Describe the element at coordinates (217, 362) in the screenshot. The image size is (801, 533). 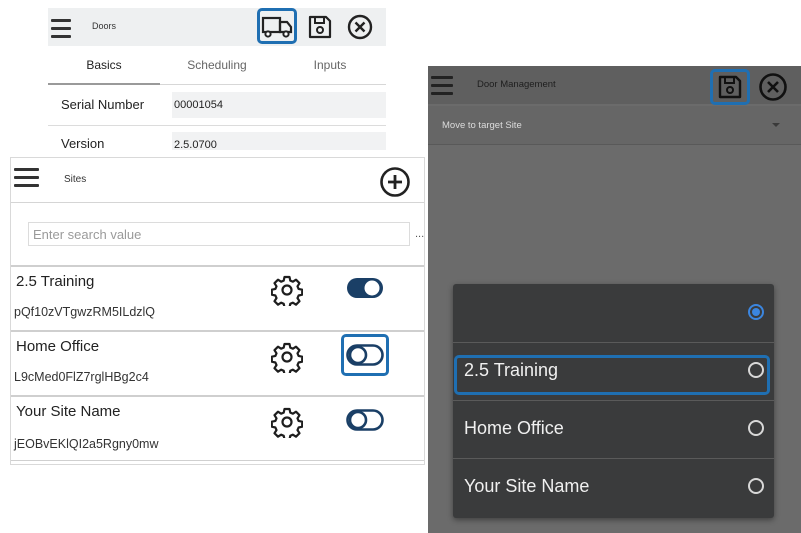
I see `site-item-home-office: Home Office L9cMed0FlZ7rglHBg2c4` at that location.